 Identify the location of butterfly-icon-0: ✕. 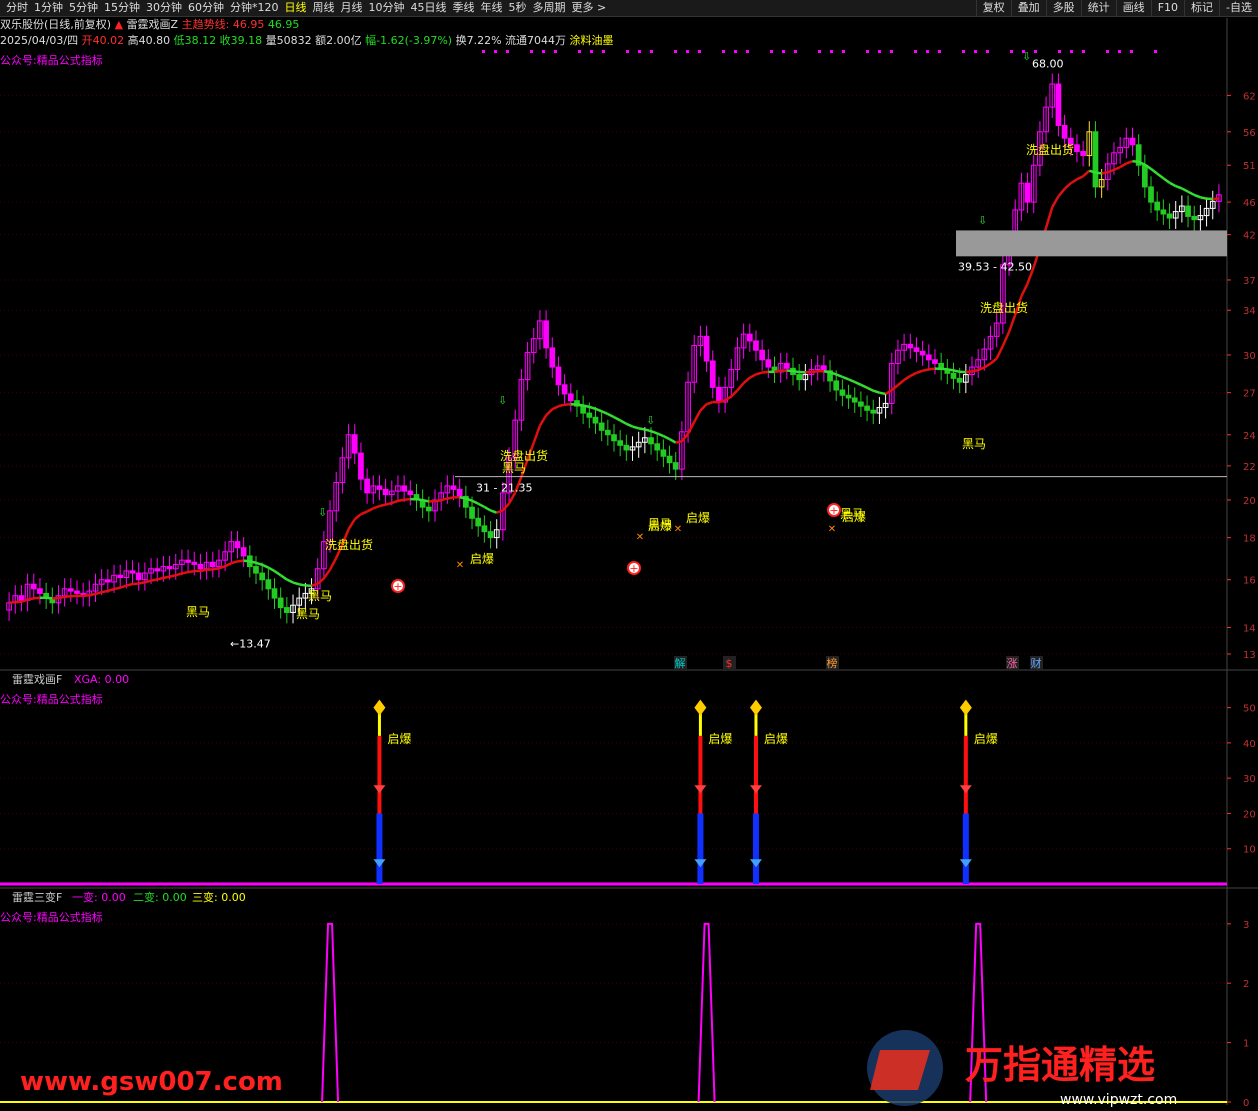
(460, 565).